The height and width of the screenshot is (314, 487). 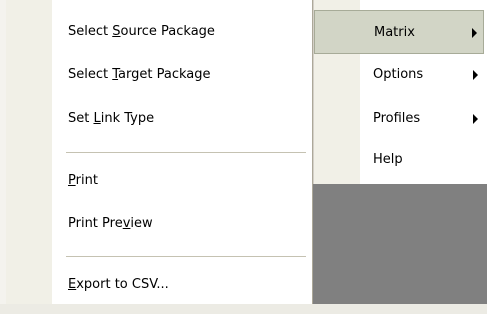 I want to click on menu-item-accelerator: E, so click(x=72, y=284).